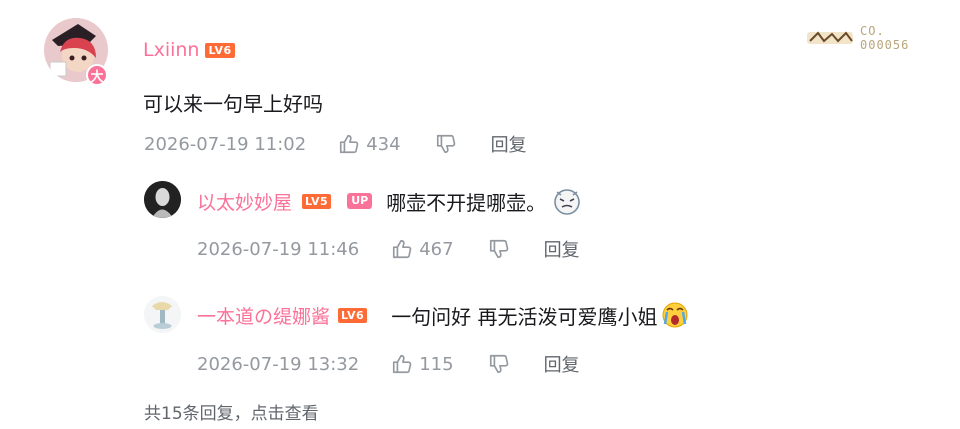 The height and width of the screenshot is (429, 960). What do you see at coordinates (244, 201) in the screenshot?
I see `reply-username: 以太妙妙屋` at bounding box center [244, 201].